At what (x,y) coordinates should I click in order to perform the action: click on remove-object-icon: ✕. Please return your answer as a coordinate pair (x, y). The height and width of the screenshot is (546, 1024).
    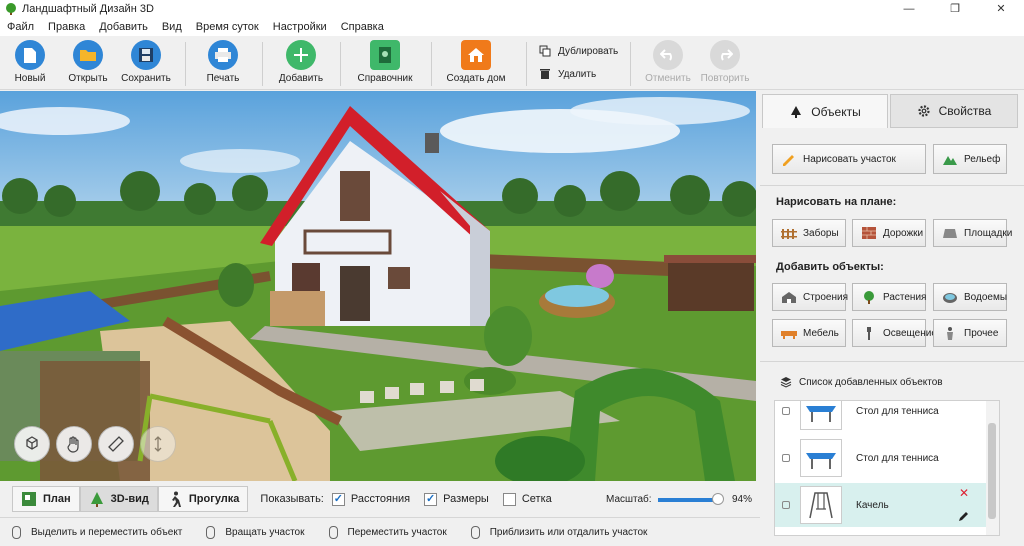
    Looking at the image, I should click on (964, 493).